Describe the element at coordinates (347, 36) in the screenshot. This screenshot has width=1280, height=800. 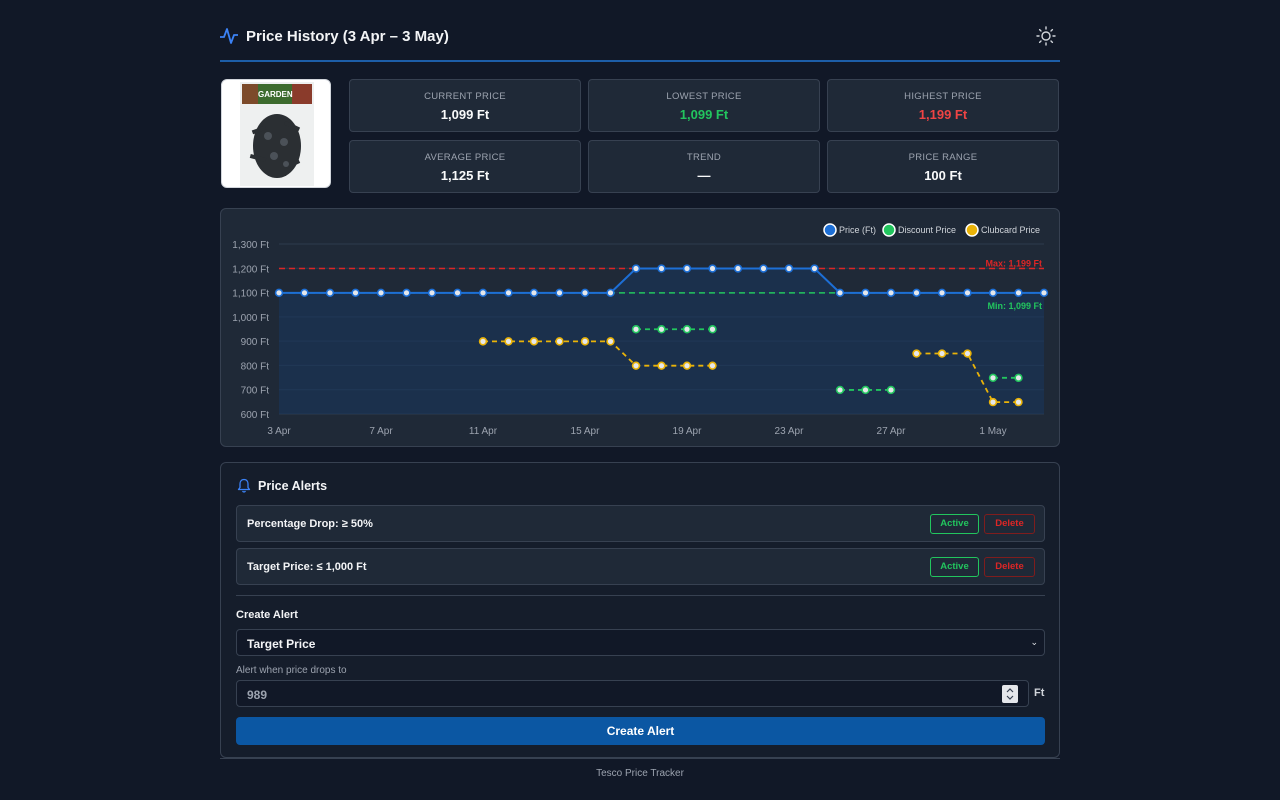
I see `page-title: Price History (3 Apr – 3 May)` at that location.